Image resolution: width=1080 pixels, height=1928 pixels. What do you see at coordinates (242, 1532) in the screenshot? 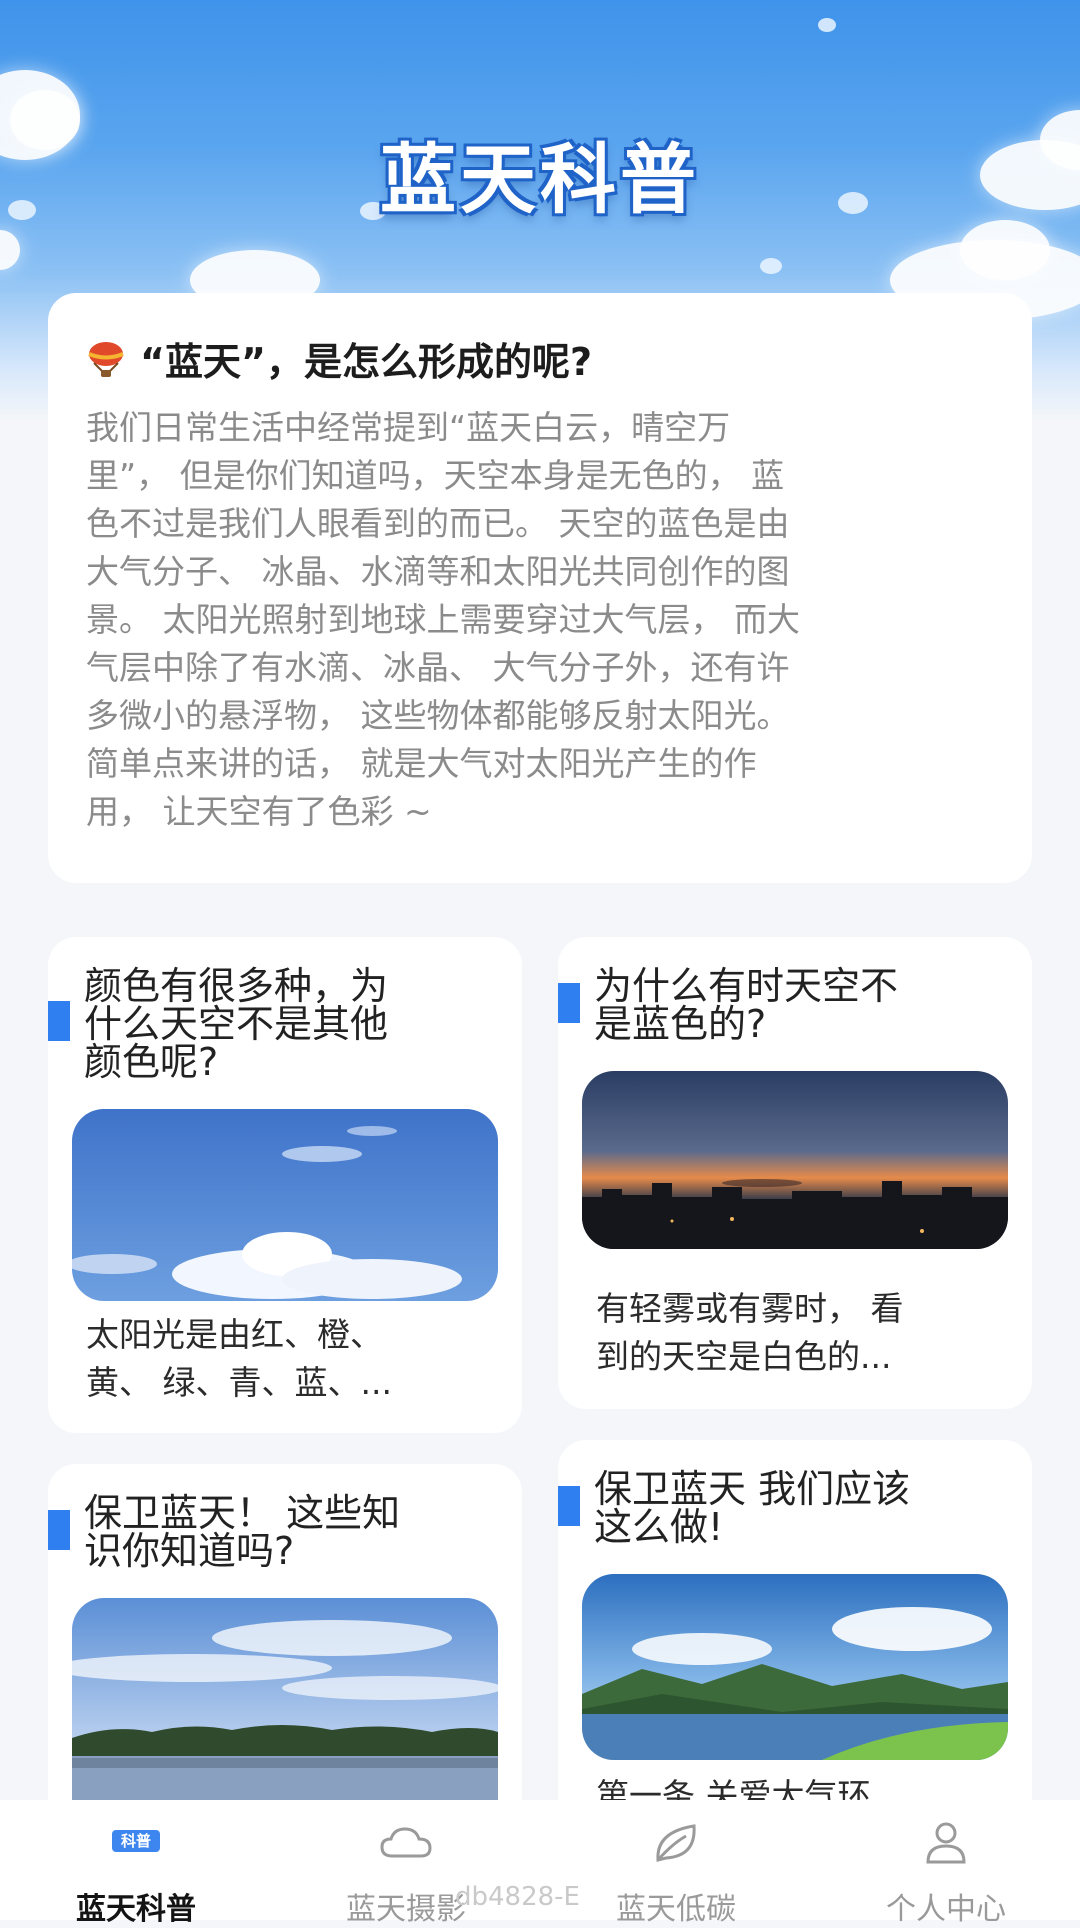
I see `card-title: 保卫蓝天！ 这些知 识你知道吗?` at bounding box center [242, 1532].